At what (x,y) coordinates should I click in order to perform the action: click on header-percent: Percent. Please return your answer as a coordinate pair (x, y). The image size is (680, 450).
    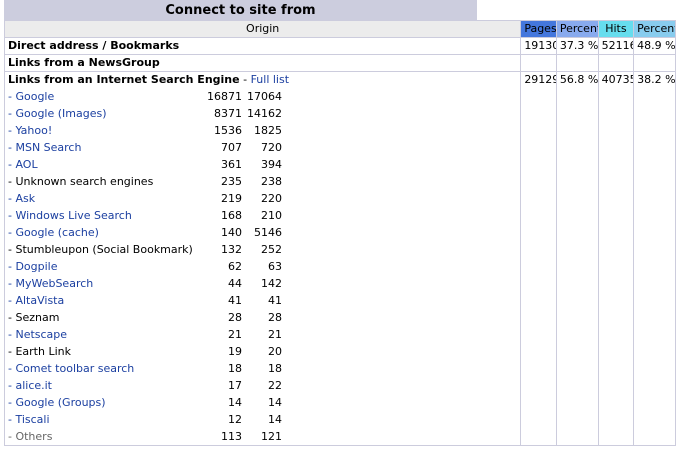
    Looking at the image, I should click on (577, 29).